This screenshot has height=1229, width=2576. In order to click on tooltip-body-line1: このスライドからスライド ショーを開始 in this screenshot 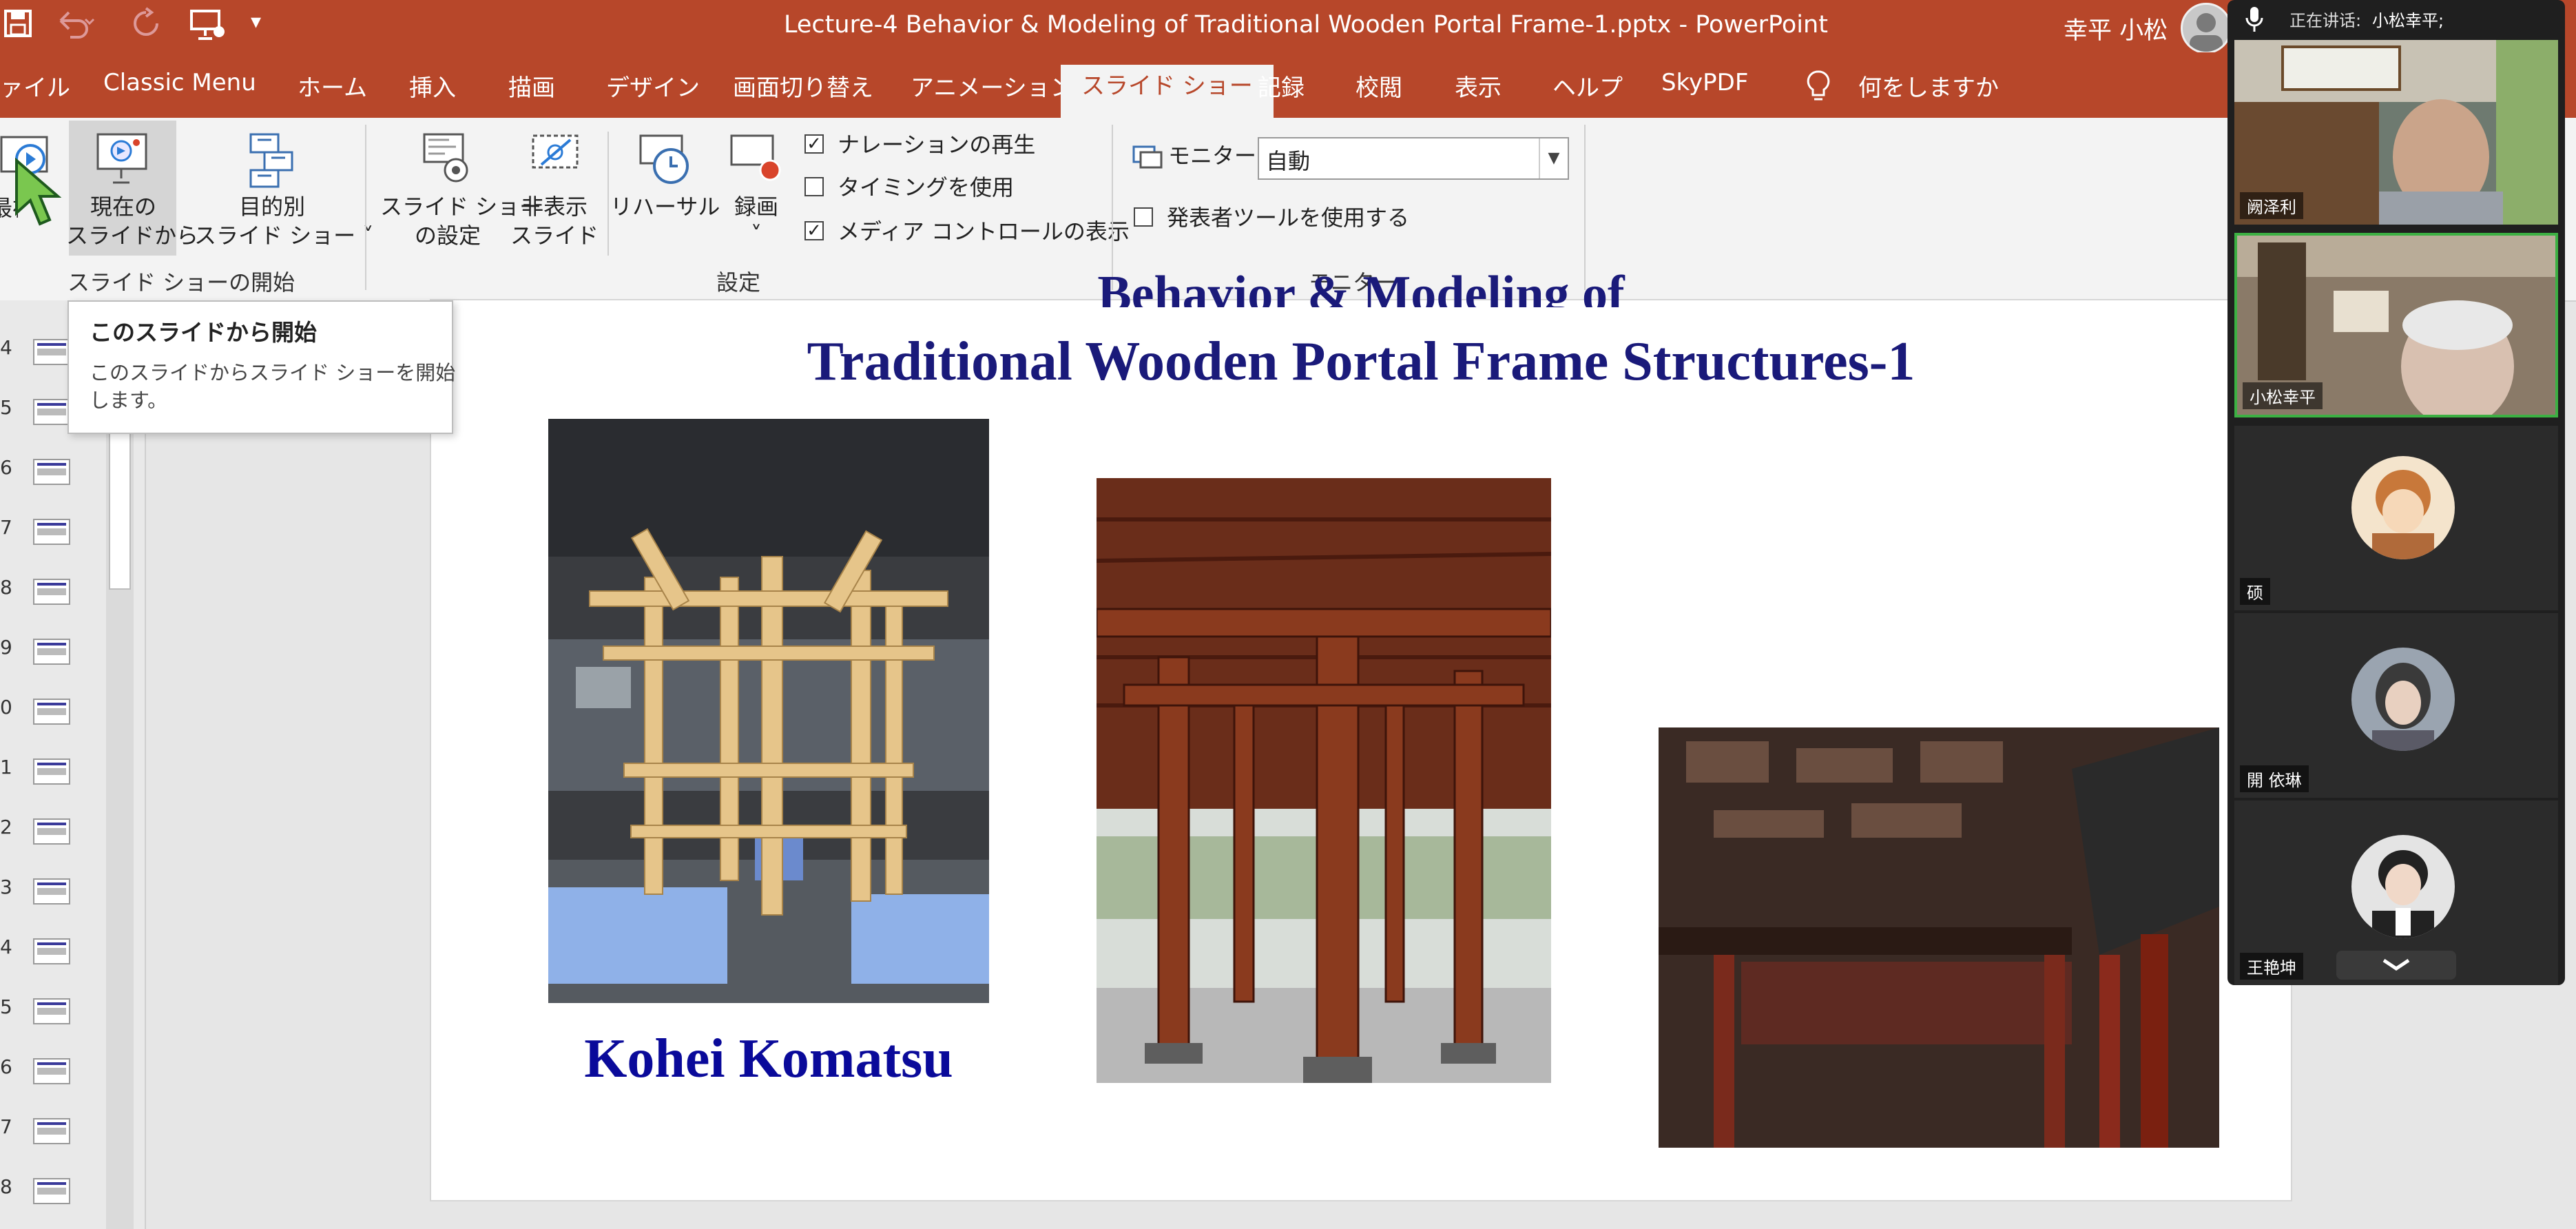, I will do `click(273, 372)`.